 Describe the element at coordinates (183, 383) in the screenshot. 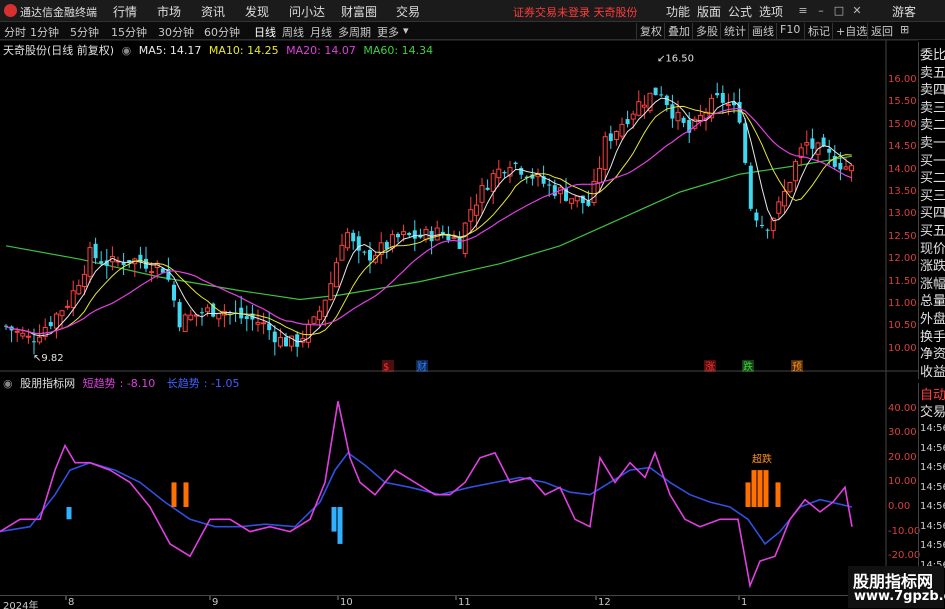

I see `long-trend-name: 长趋势` at that location.